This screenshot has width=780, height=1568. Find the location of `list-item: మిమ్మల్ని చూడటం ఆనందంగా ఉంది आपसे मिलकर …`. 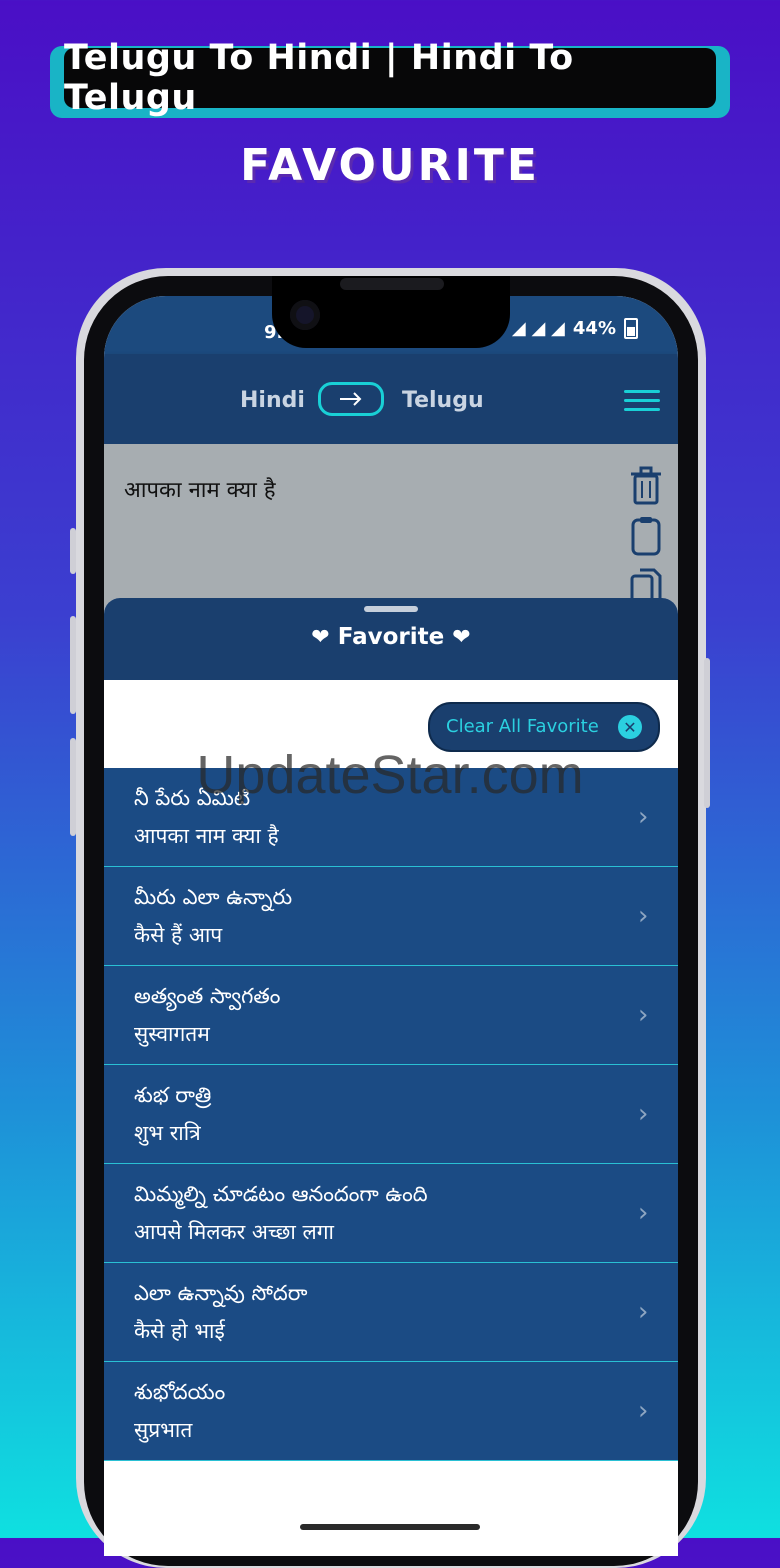

list-item: మిమ్మల్ని చూడటం ఆనందంగా ఉంది आपसे मिलकर … is located at coordinates (391, 1213).